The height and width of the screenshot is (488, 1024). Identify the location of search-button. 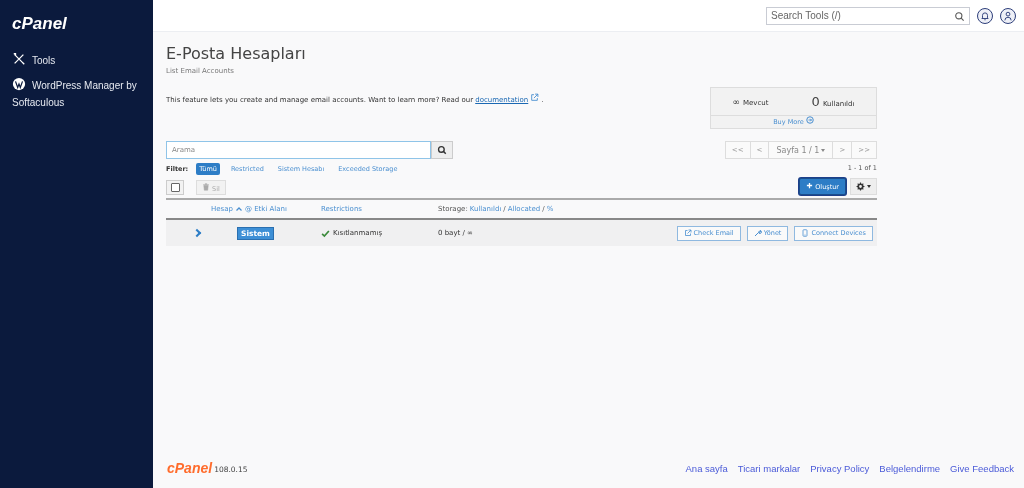
(442, 150).